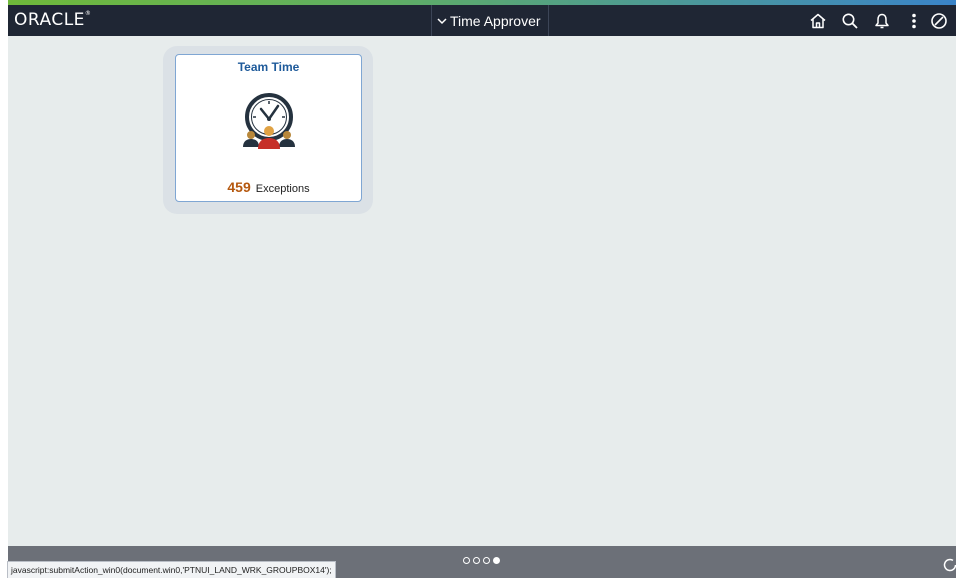 The image size is (956, 578). Describe the element at coordinates (949, 565) in the screenshot. I see `refresh-icon` at that location.